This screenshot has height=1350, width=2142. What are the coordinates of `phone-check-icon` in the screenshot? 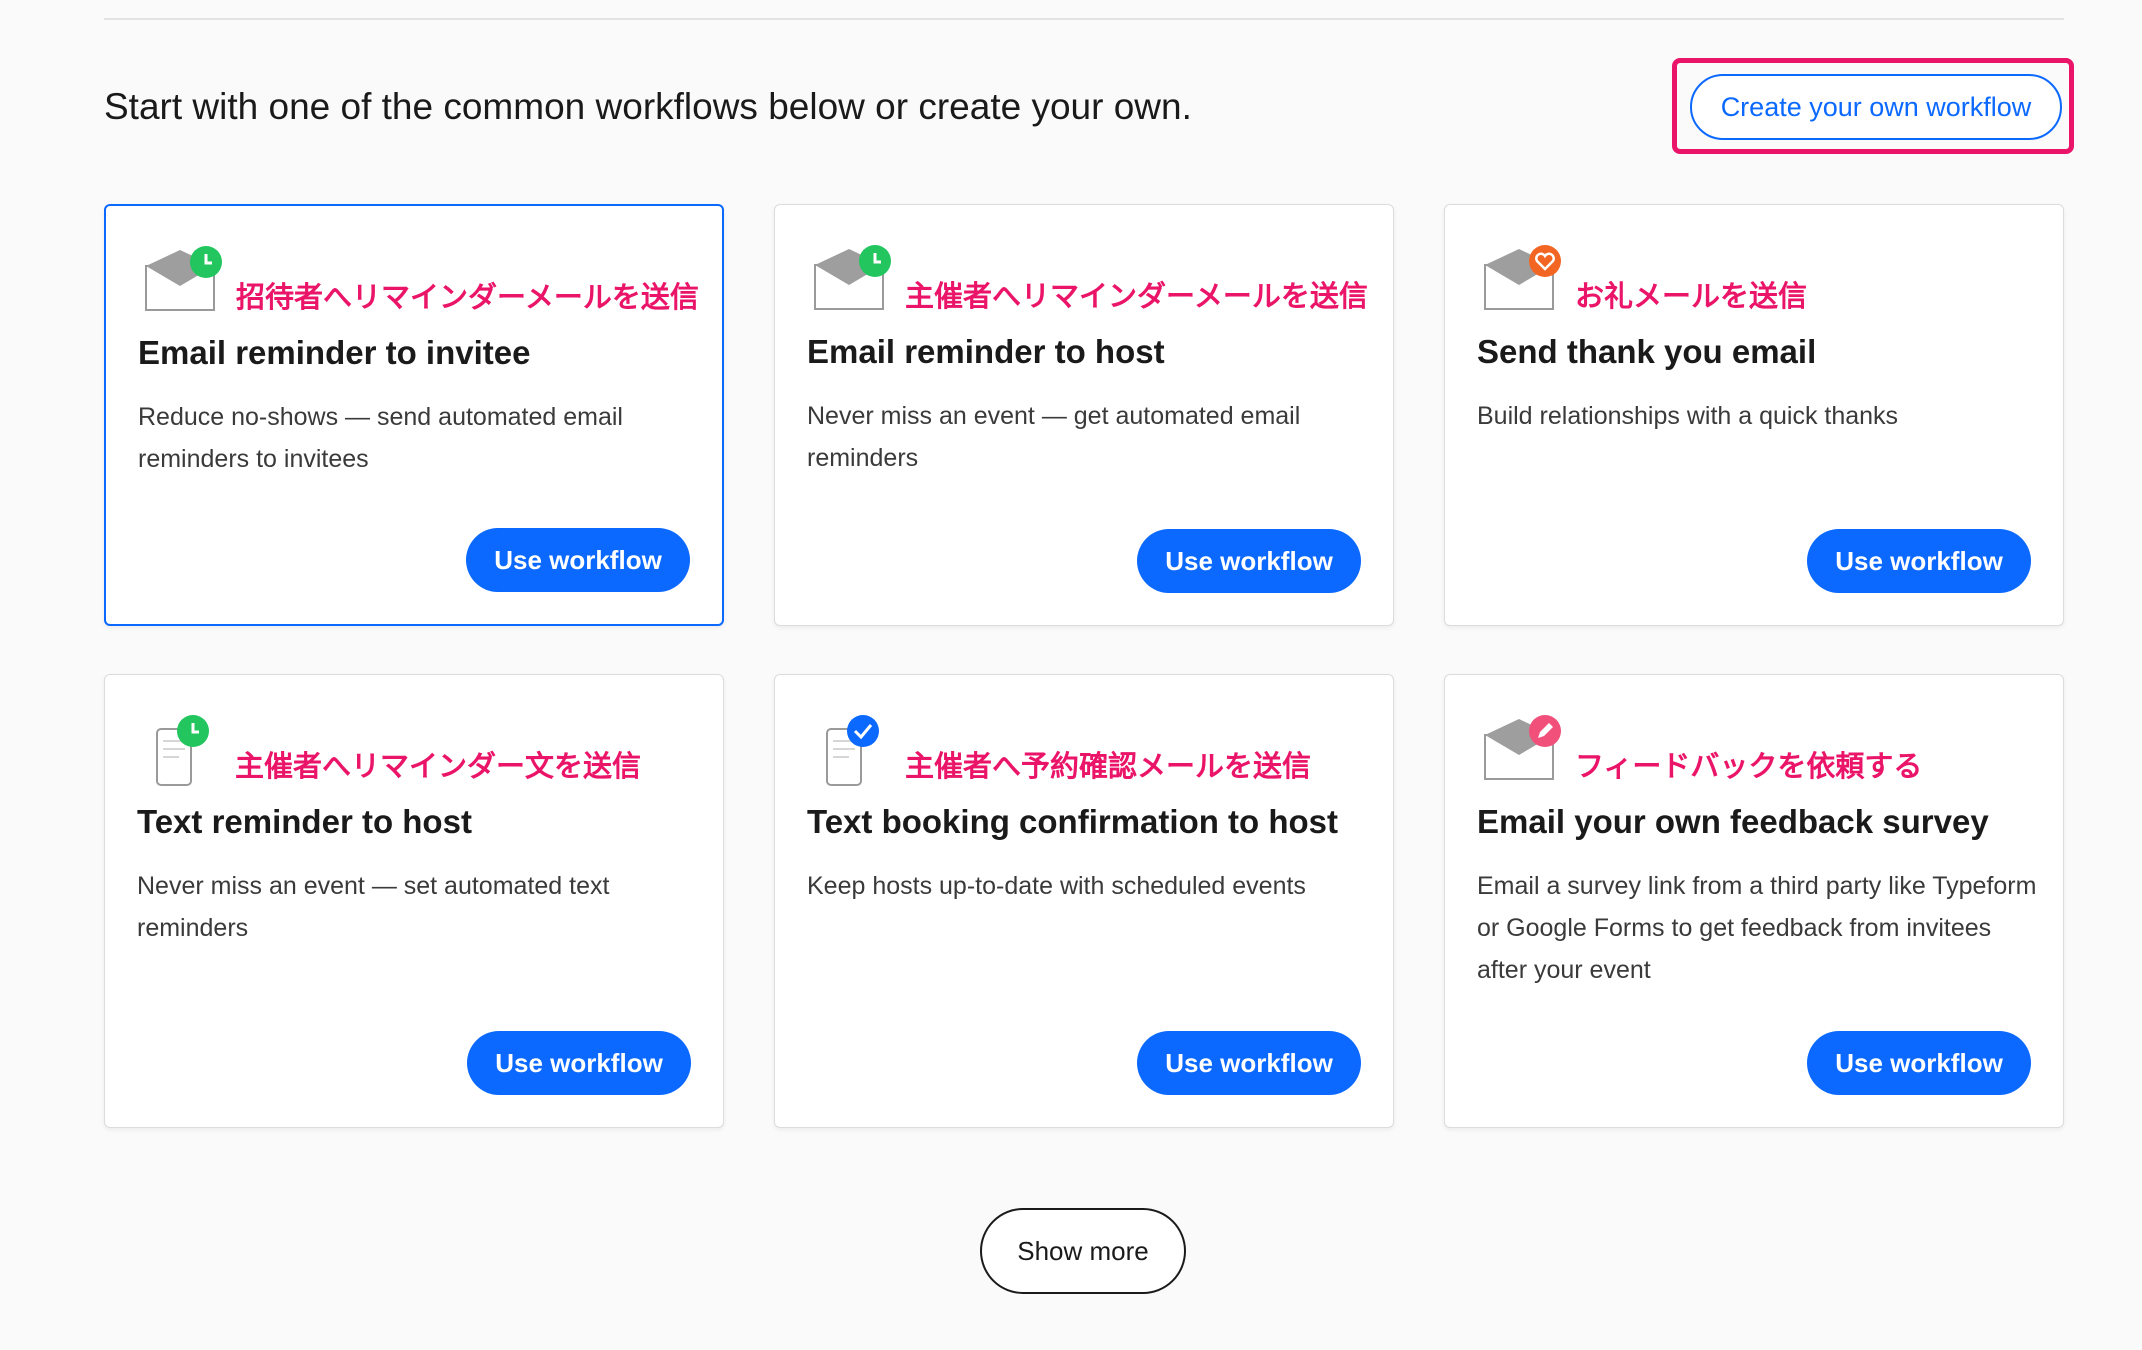 It's located at (852, 750).